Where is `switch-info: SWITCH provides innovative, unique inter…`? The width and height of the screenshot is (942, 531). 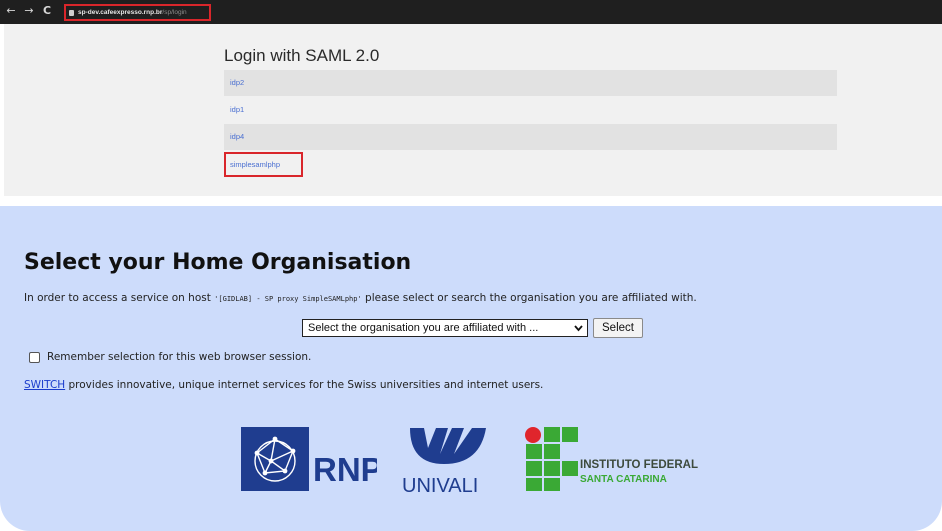
switch-info: SWITCH provides innovative, unique inter… is located at coordinates (283, 385).